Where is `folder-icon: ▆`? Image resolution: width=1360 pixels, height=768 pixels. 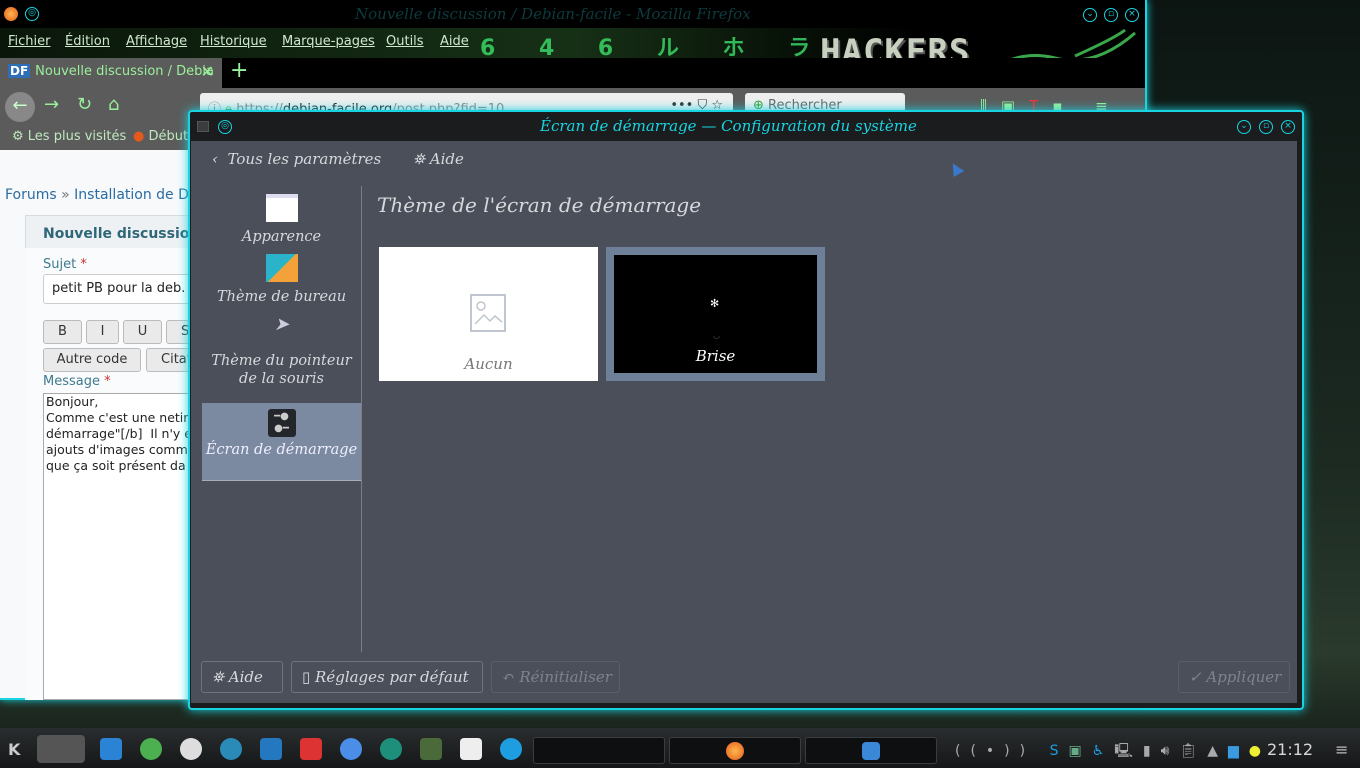
folder-icon: ▆ is located at coordinates (1238, 751).